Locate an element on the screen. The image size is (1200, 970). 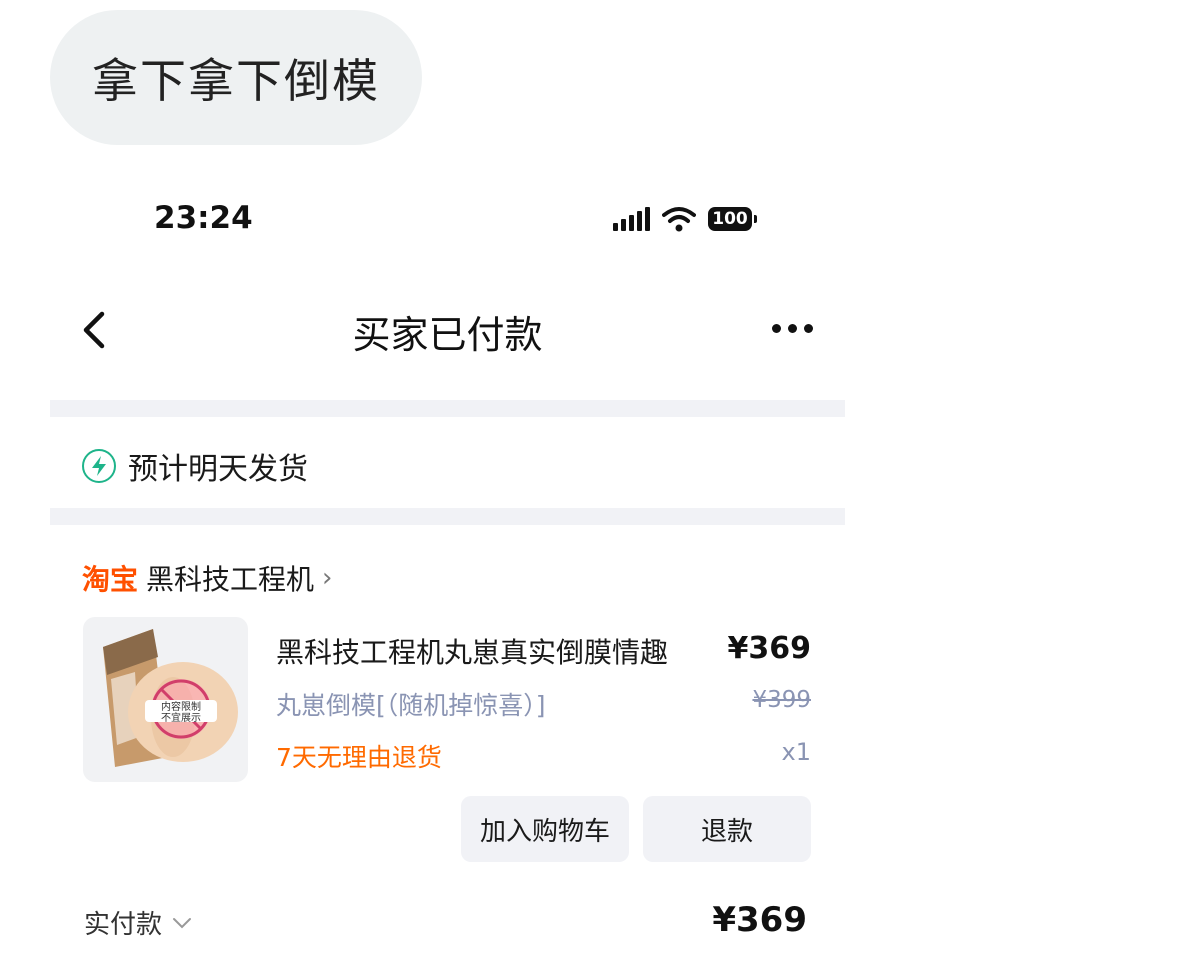
status-time: 23:24 is located at coordinates (203, 218).